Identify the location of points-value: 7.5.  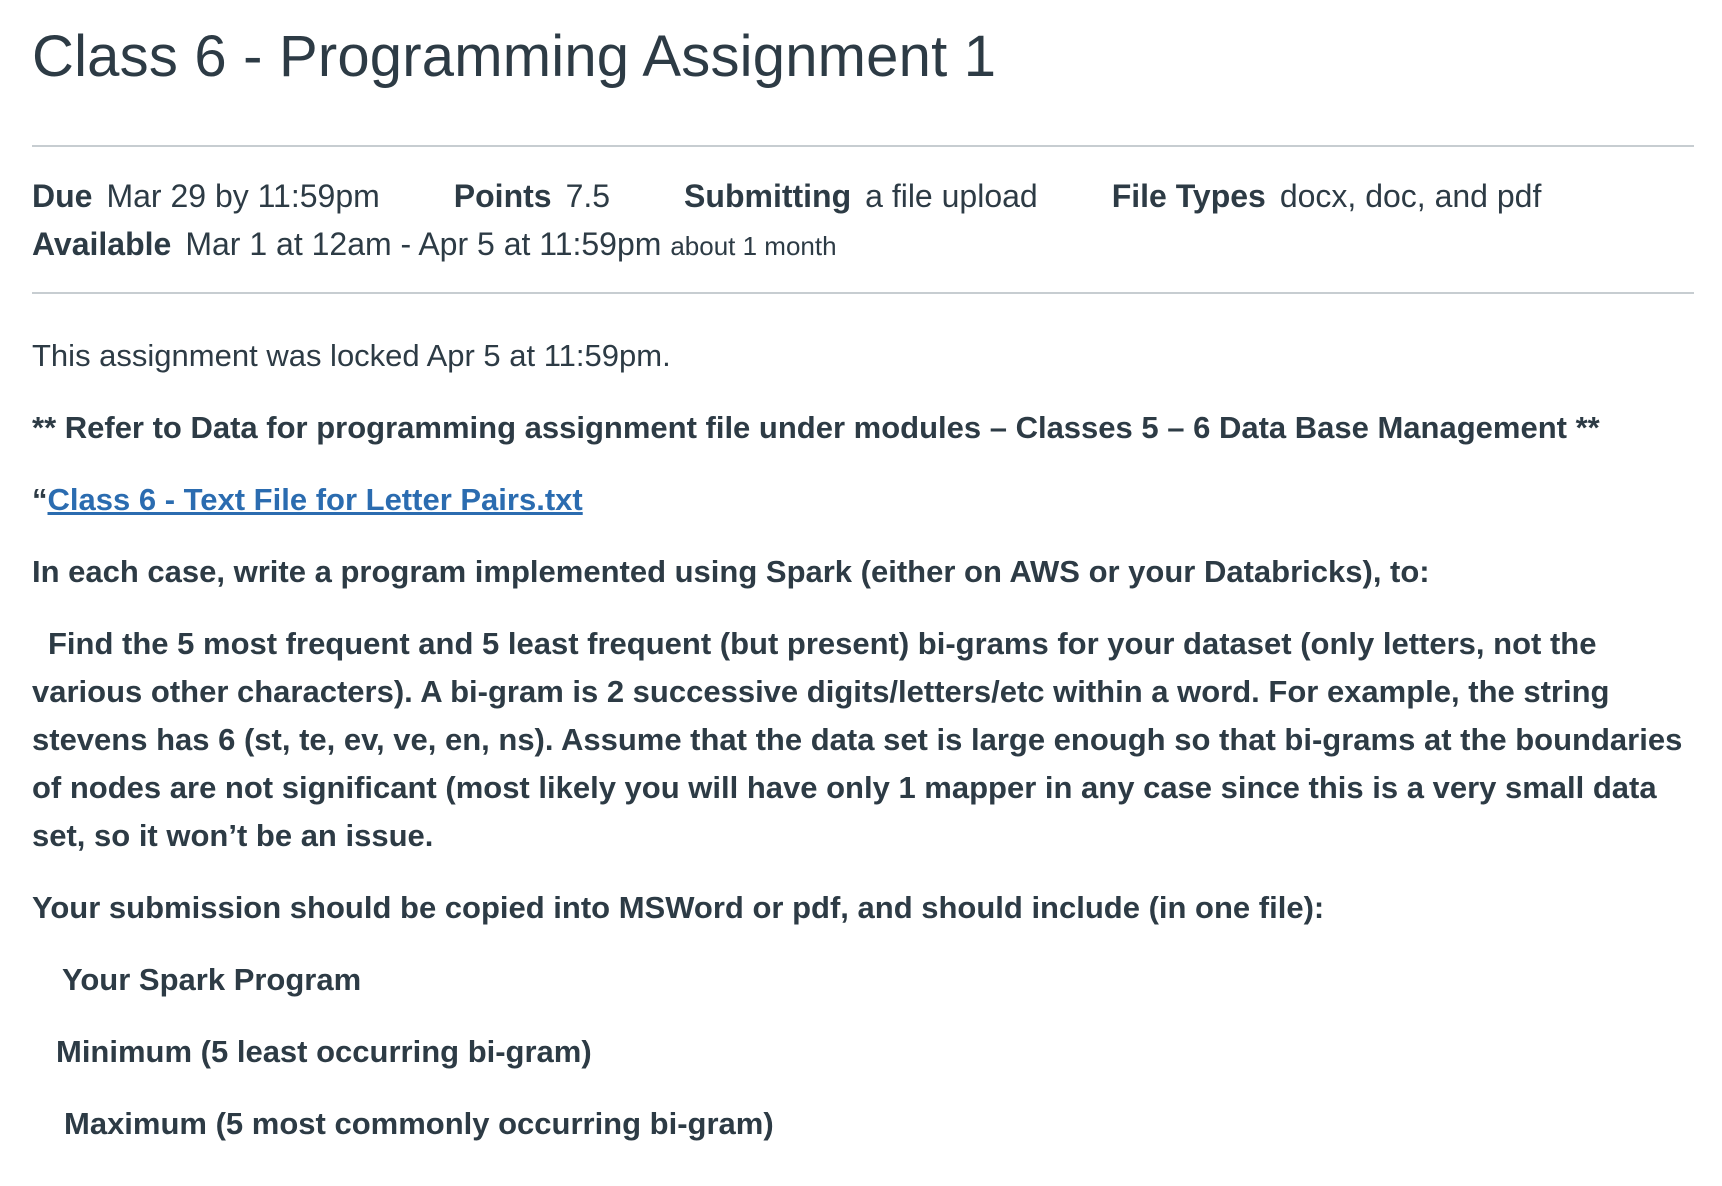
(588, 196).